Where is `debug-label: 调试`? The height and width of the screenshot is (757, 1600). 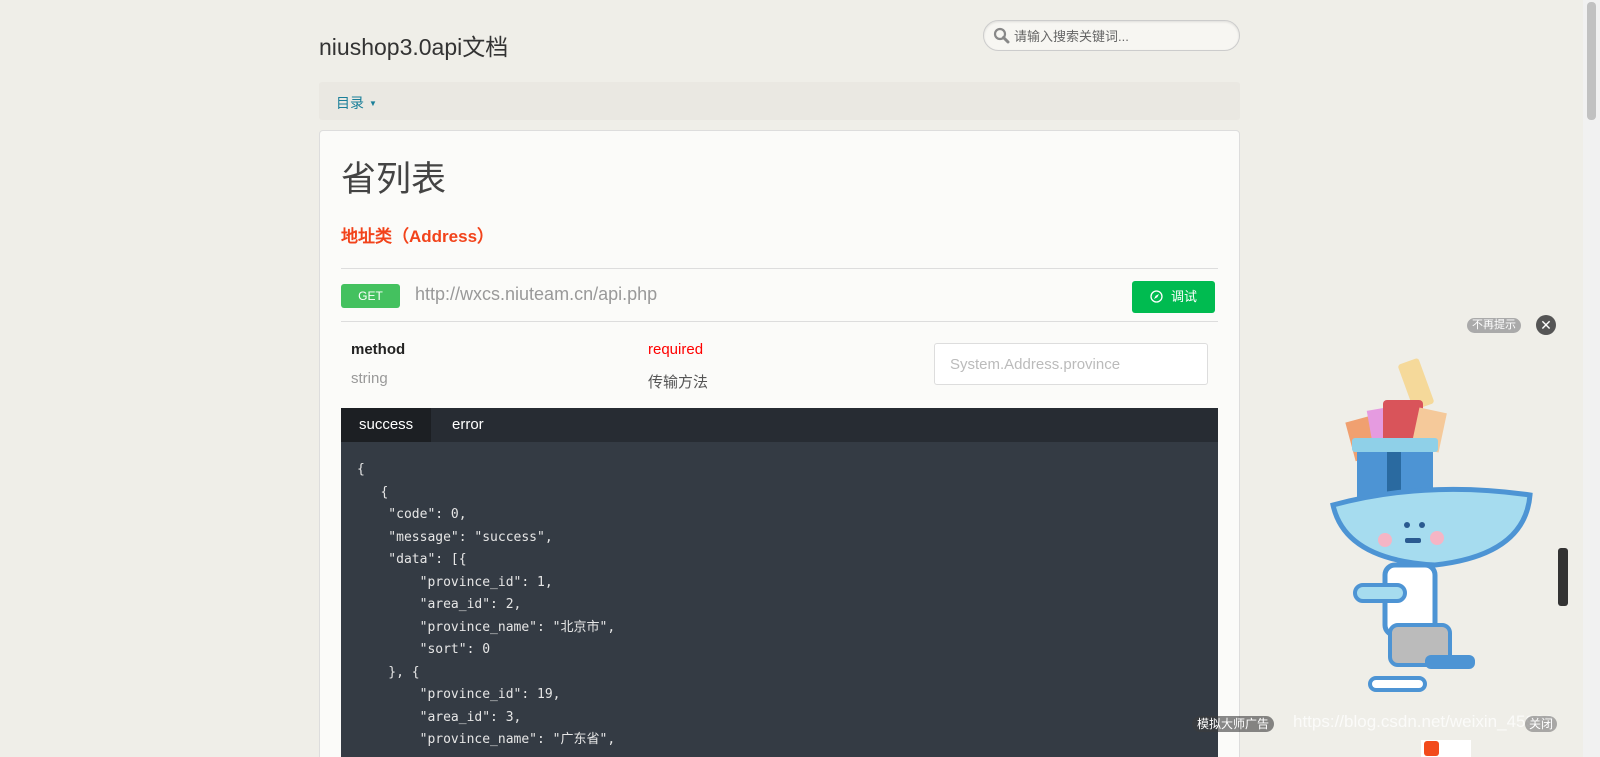 debug-label: 调试 is located at coordinates (1183, 296).